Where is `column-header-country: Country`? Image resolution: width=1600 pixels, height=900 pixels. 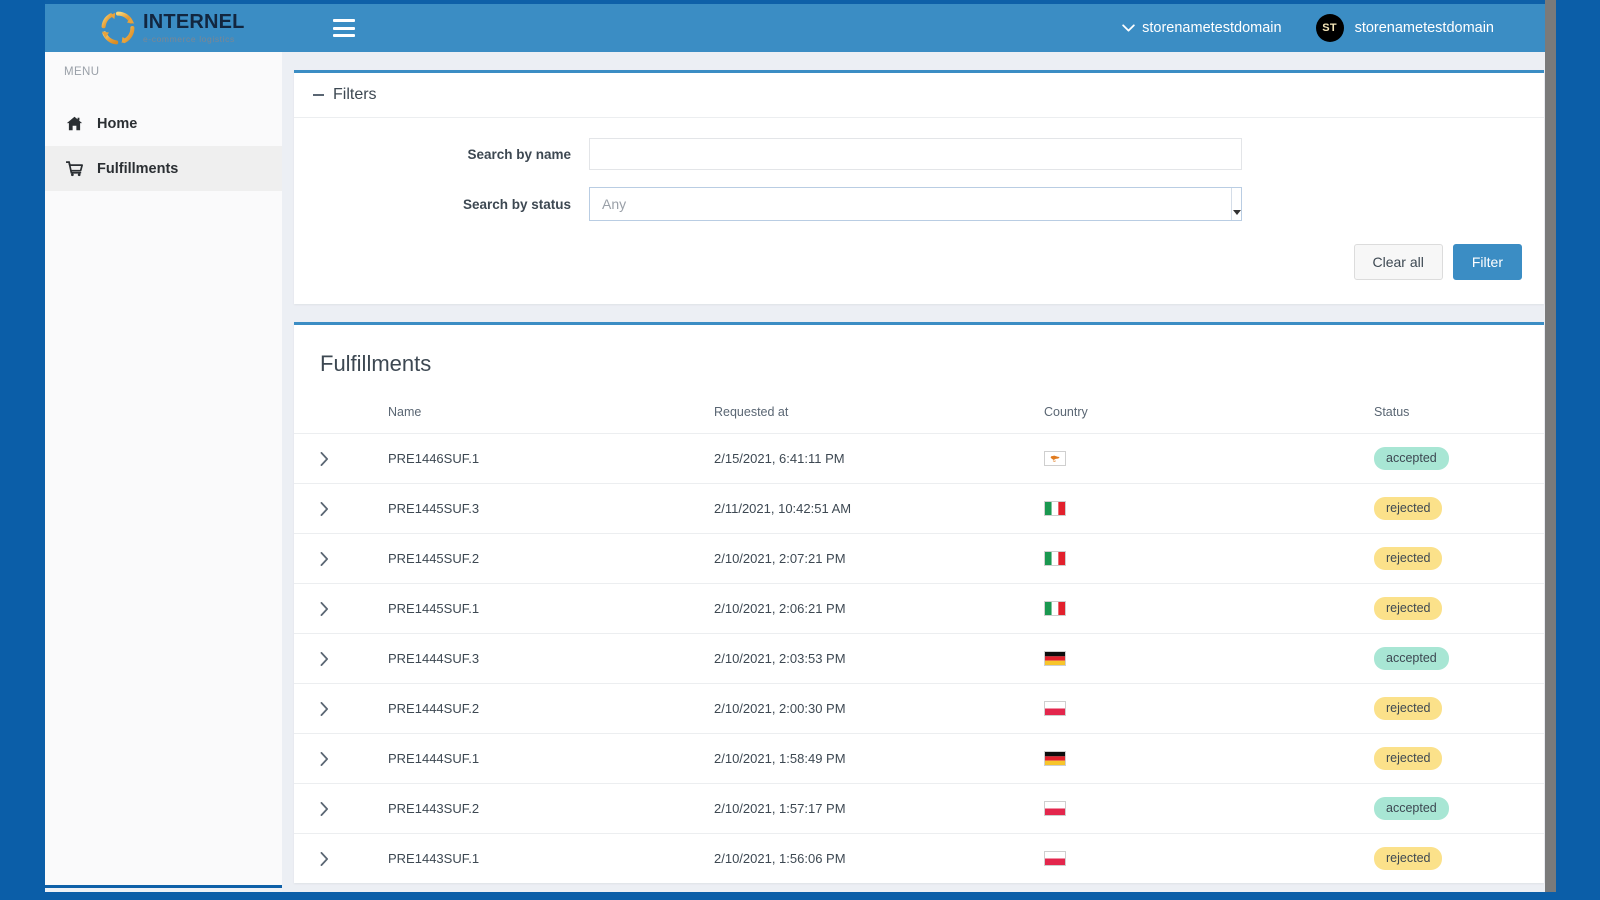
column-header-country: Country is located at coordinates (1066, 412).